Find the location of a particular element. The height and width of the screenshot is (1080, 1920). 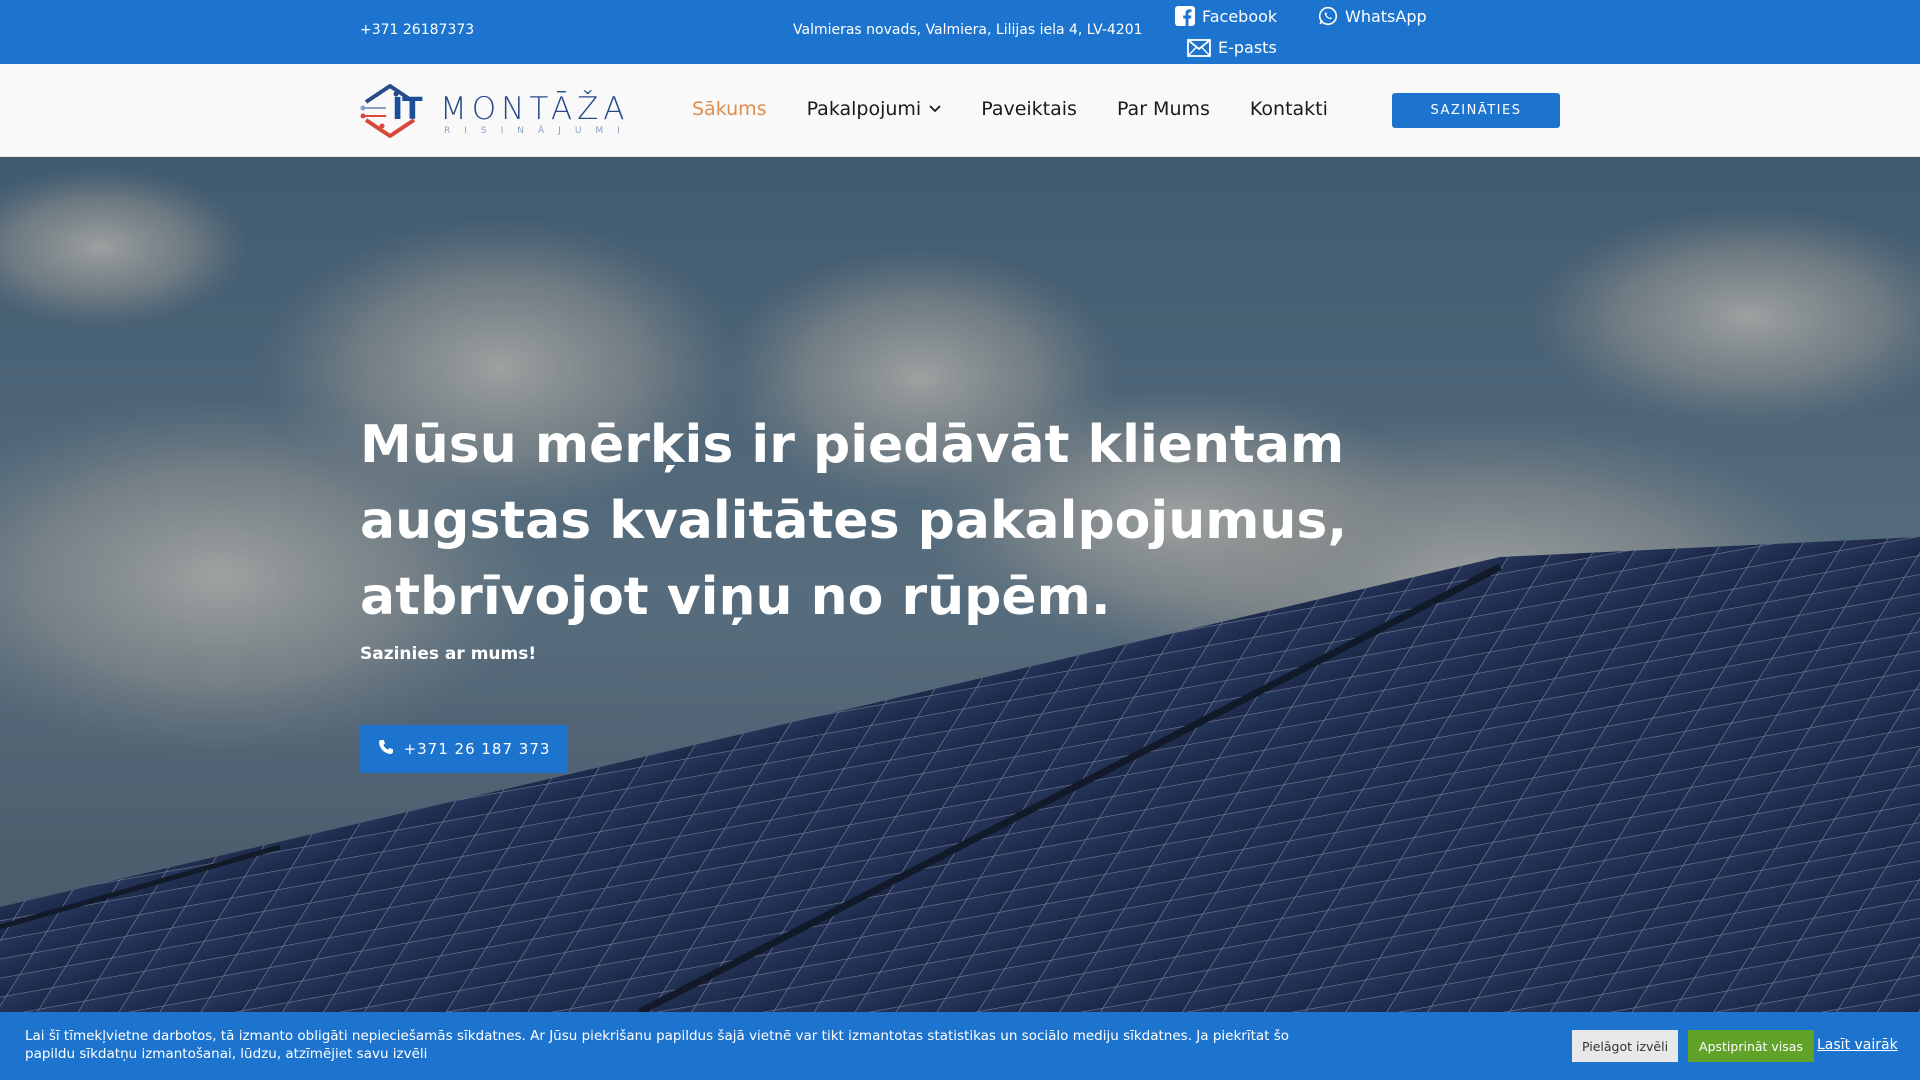

call-button: +371 26 187 373 is located at coordinates (464, 749).